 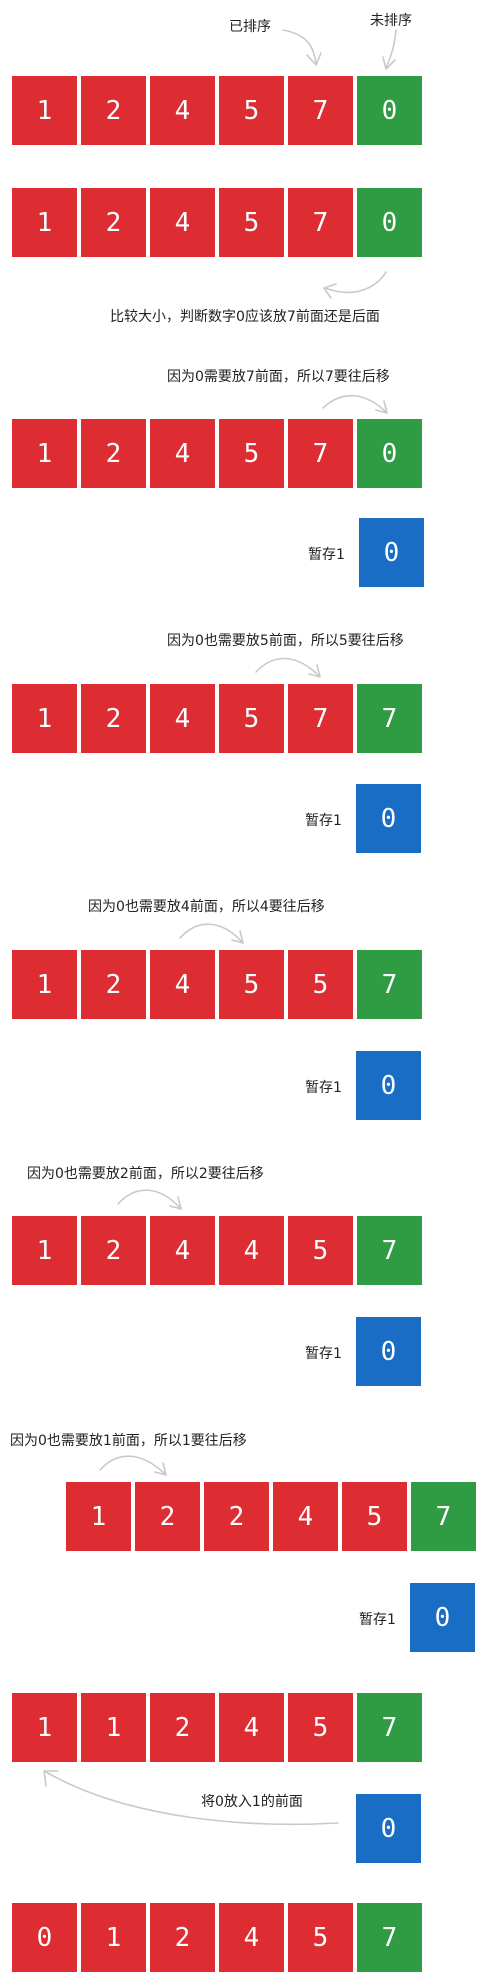 I want to click on arrow-step5, so click(x=211, y=933).